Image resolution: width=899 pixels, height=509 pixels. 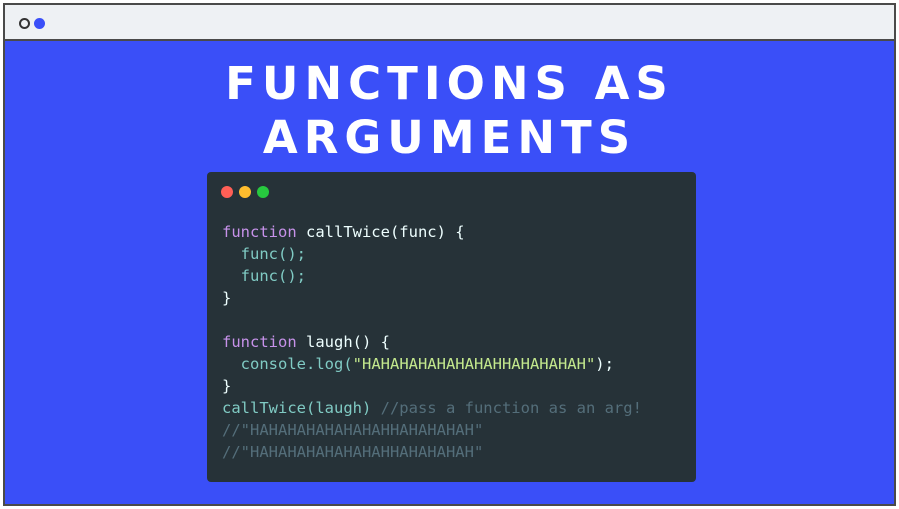 I want to click on title-line-2: ARGUMENTS, so click(x=449, y=137).